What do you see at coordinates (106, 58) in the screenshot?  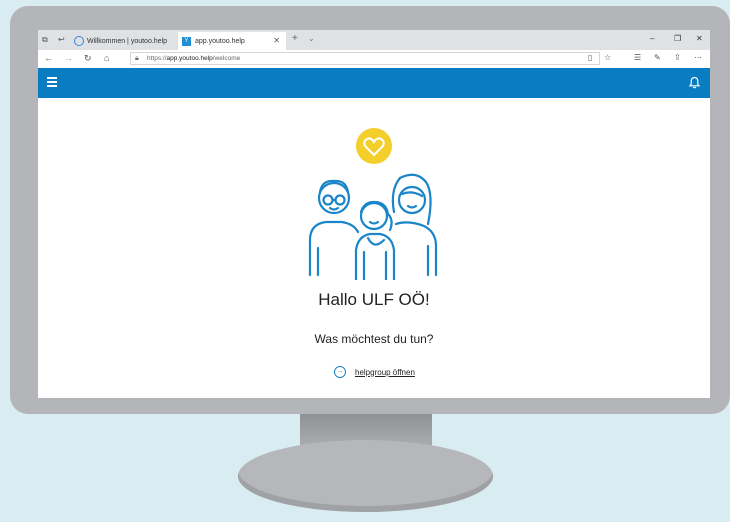 I see `home-icon: ⌂` at bounding box center [106, 58].